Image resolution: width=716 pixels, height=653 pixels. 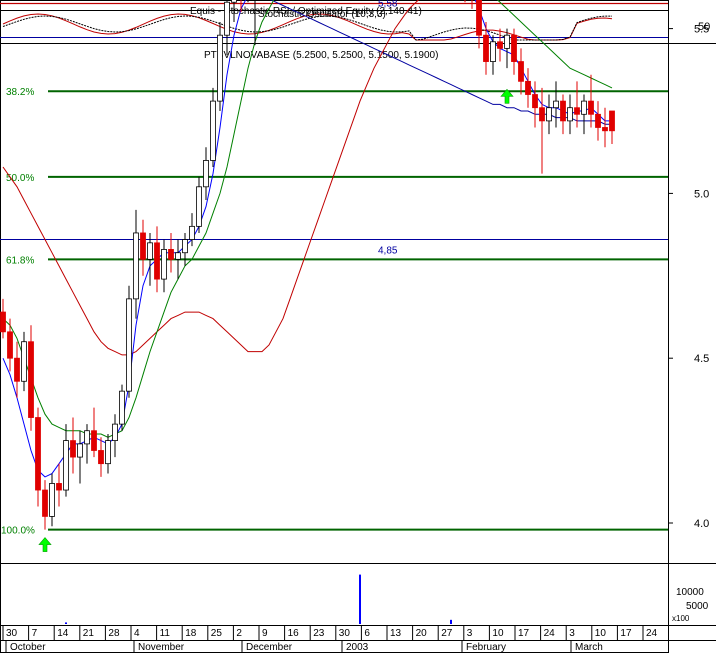 I want to click on month-label: 2003, so click(x=357, y=647).